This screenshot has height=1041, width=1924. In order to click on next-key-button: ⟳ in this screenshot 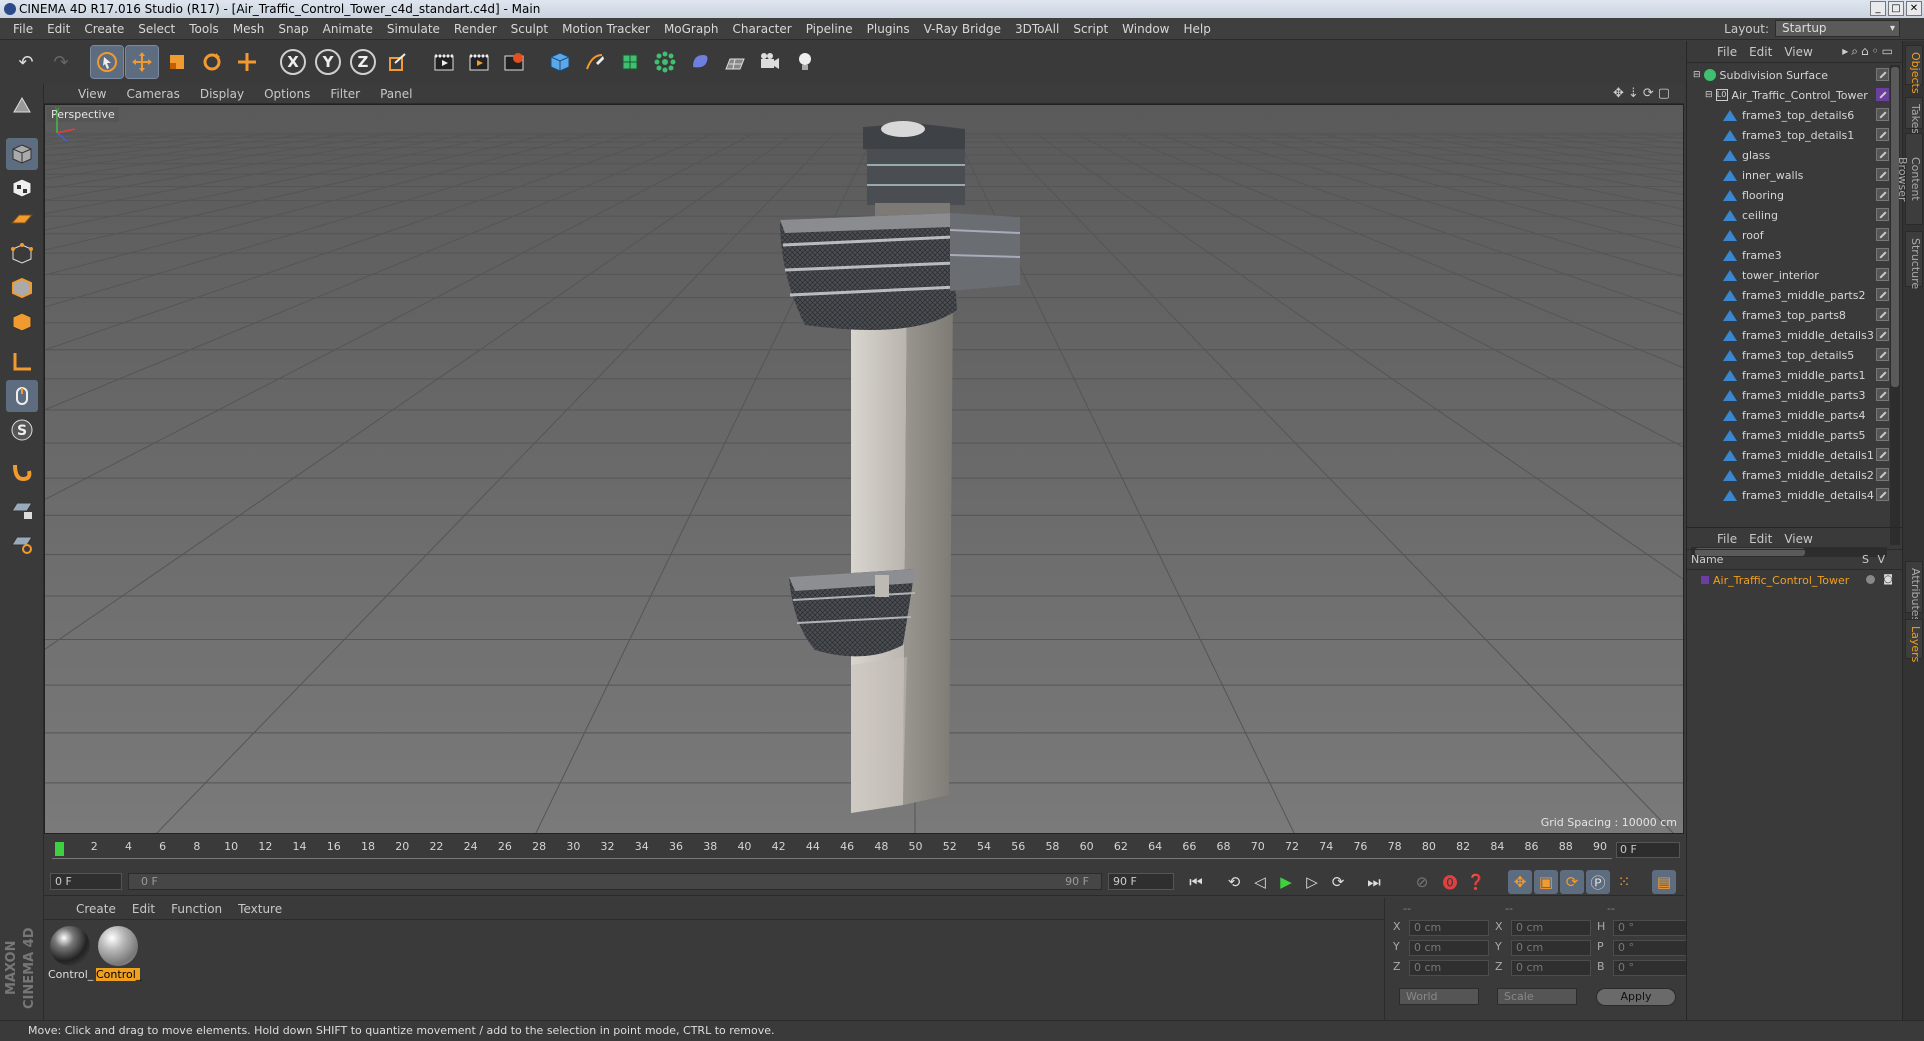, I will do `click(1338, 882)`.